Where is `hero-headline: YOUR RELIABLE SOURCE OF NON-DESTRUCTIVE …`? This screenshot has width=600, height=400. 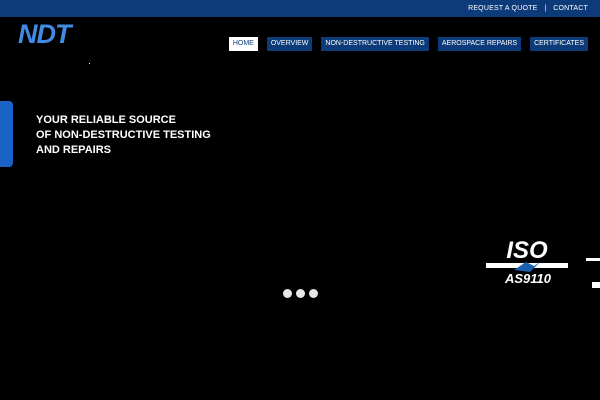 hero-headline: YOUR RELIABLE SOURCE OF NON-DESTRUCTIVE … is located at coordinates (123, 135).